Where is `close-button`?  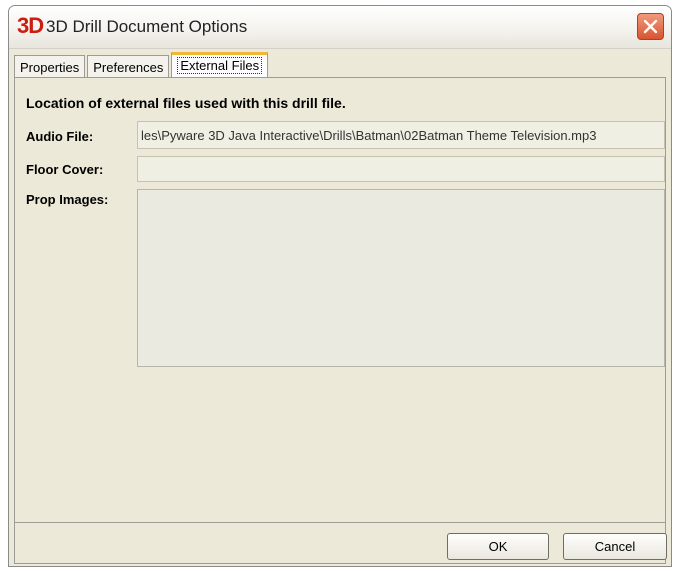
close-button is located at coordinates (650, 26).